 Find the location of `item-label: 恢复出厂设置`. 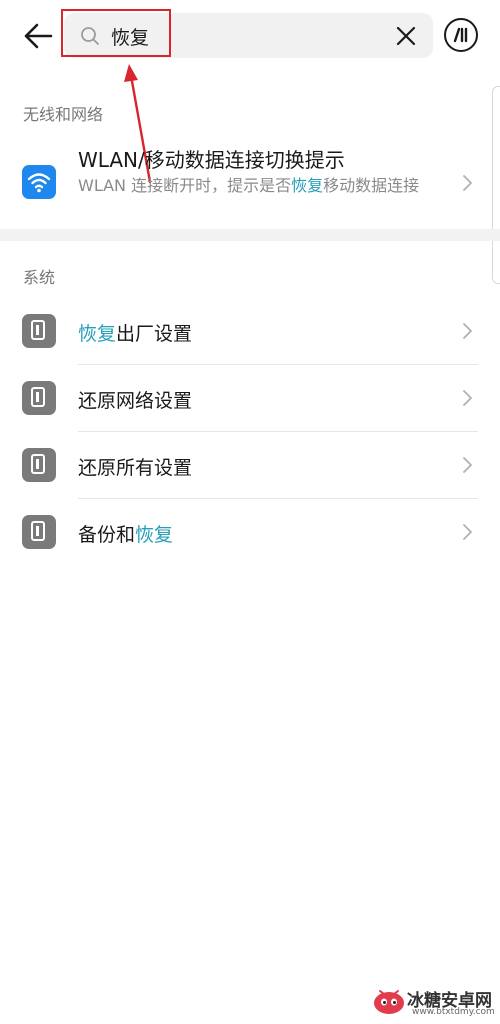

item-label: 恢复出厂设置 is located at coordinates (135, 334).